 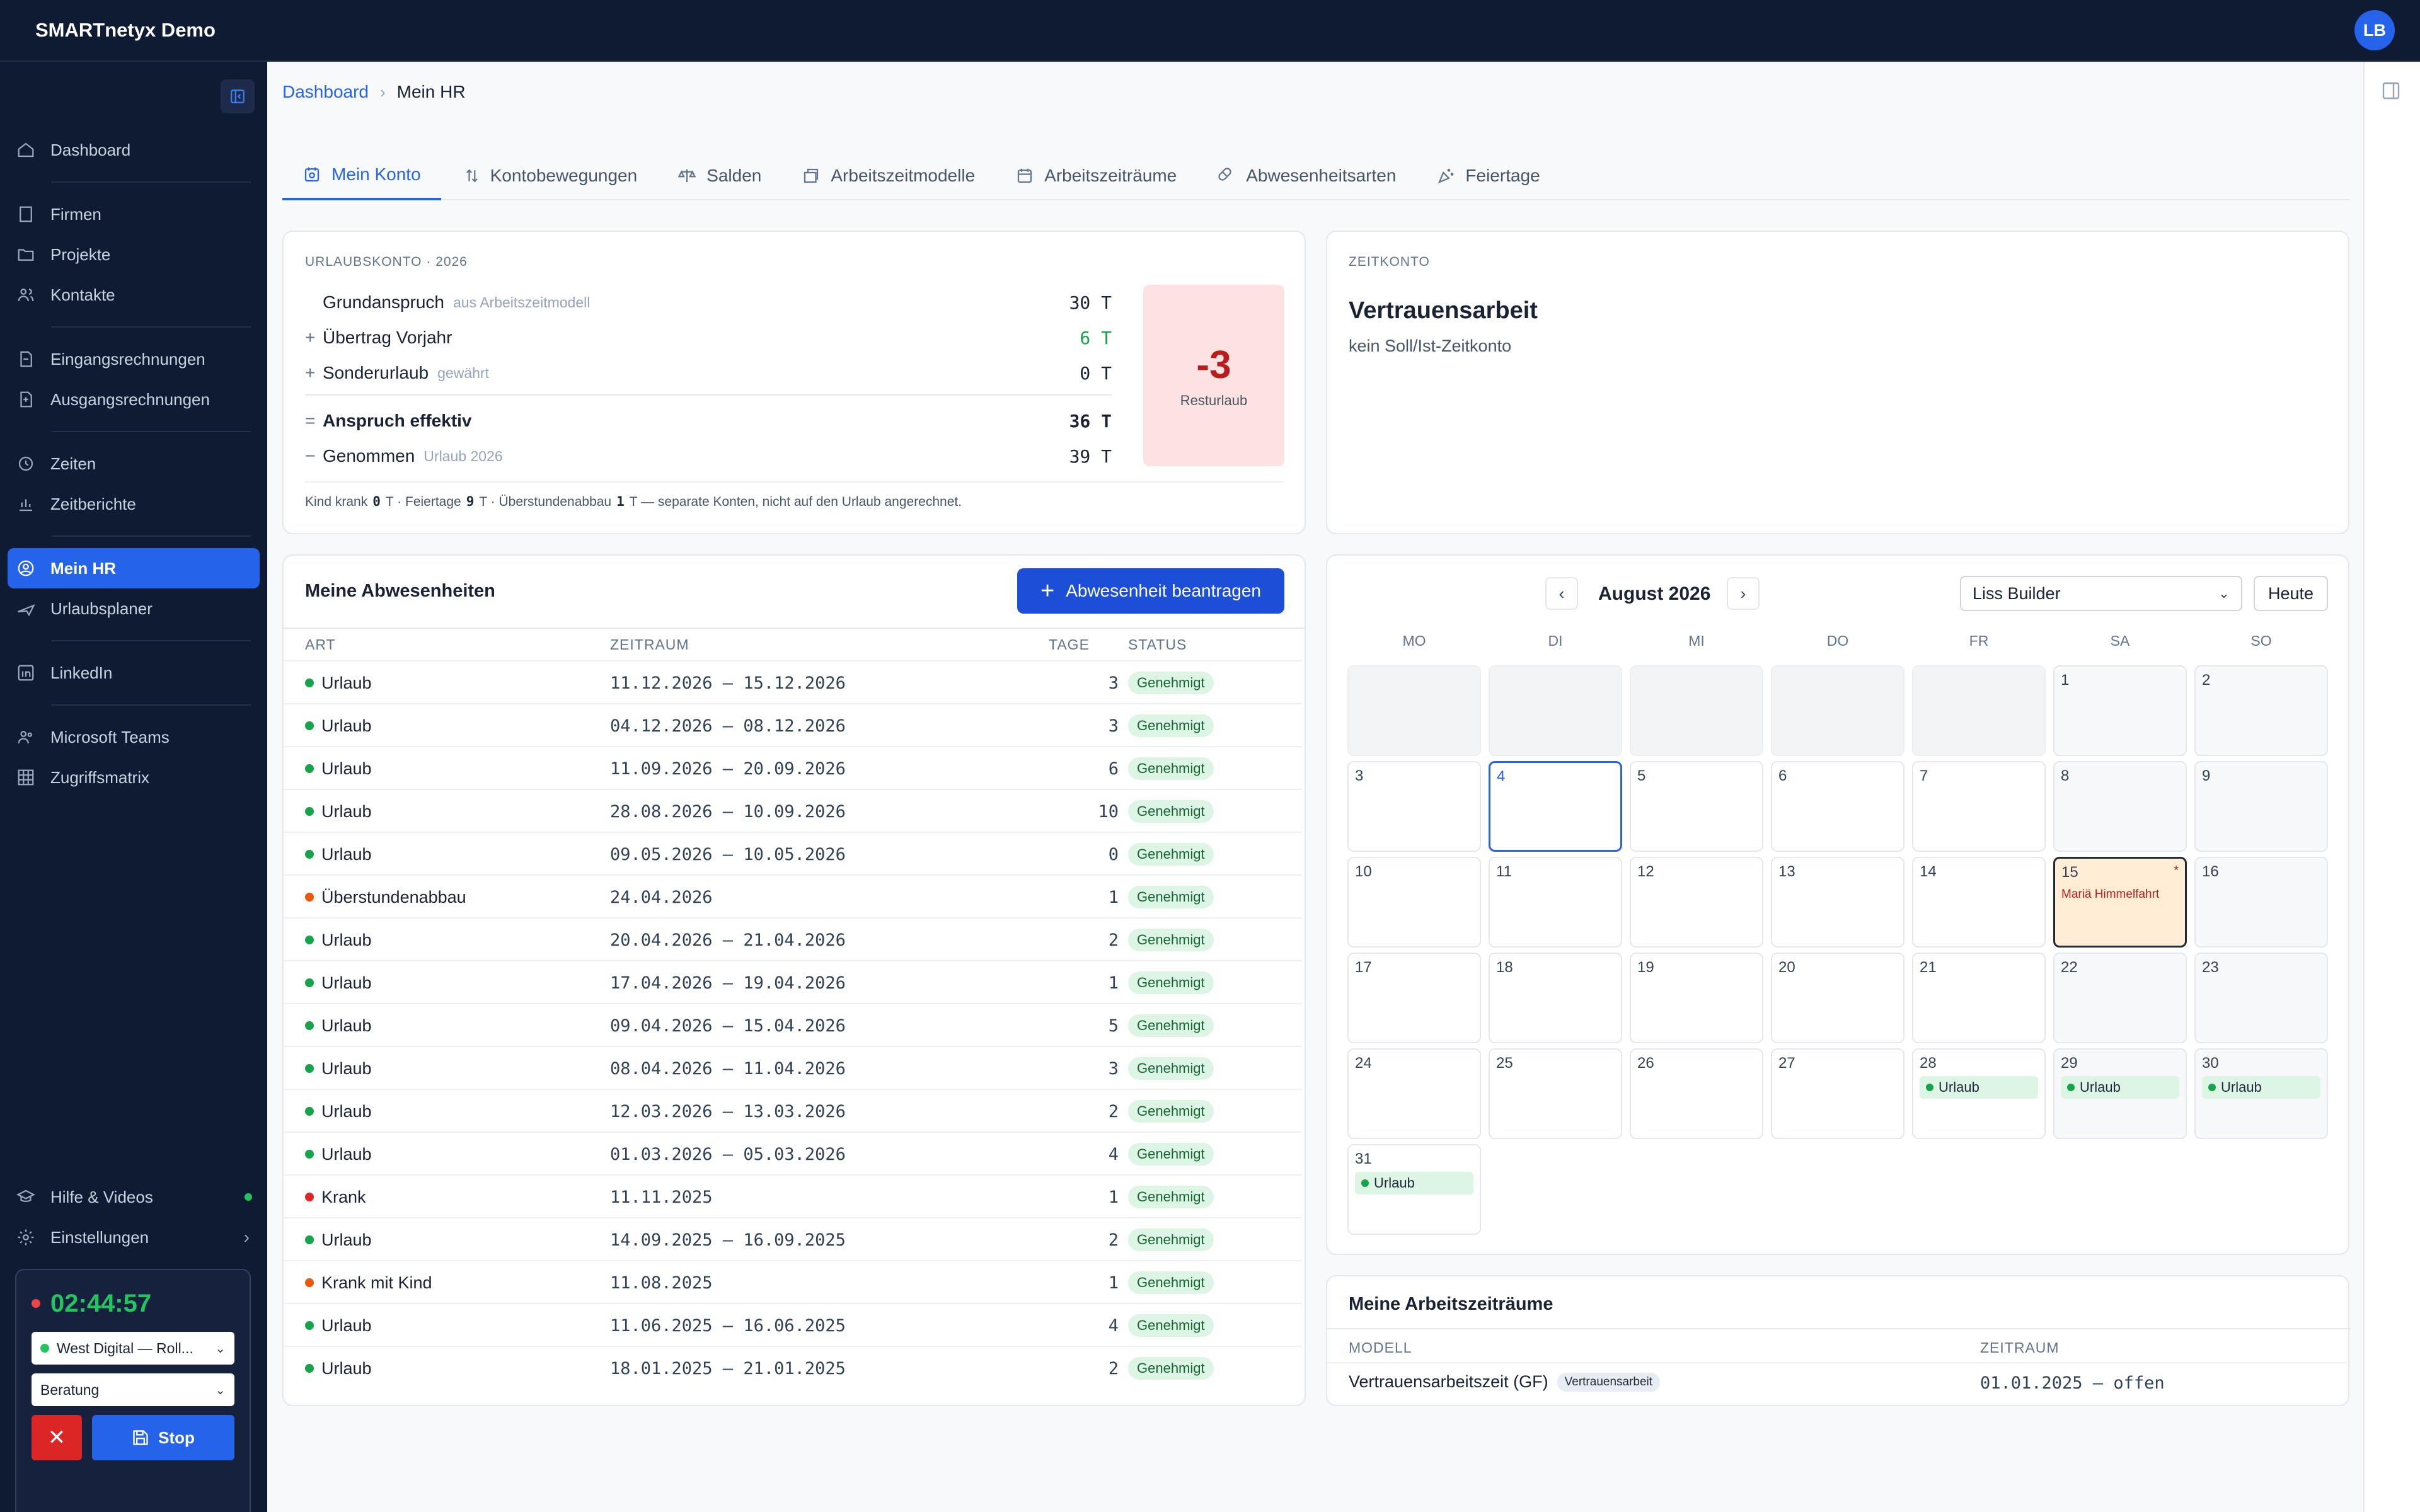 What do you see at coordinates (793, 981) in the screenshot?
I see `table-row: Urlaub 17.04.2026 – 19.04.2026 1 Genehmigt` at bounding box center [793, 981].